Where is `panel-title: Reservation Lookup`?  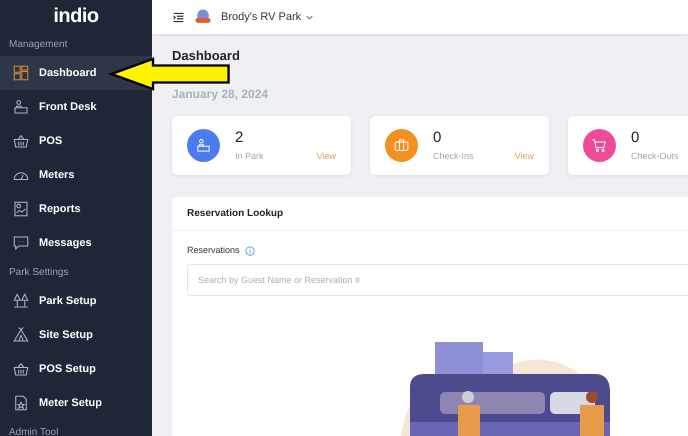
panel-title: Reservation Lookup is located at coordinates (235, 214).